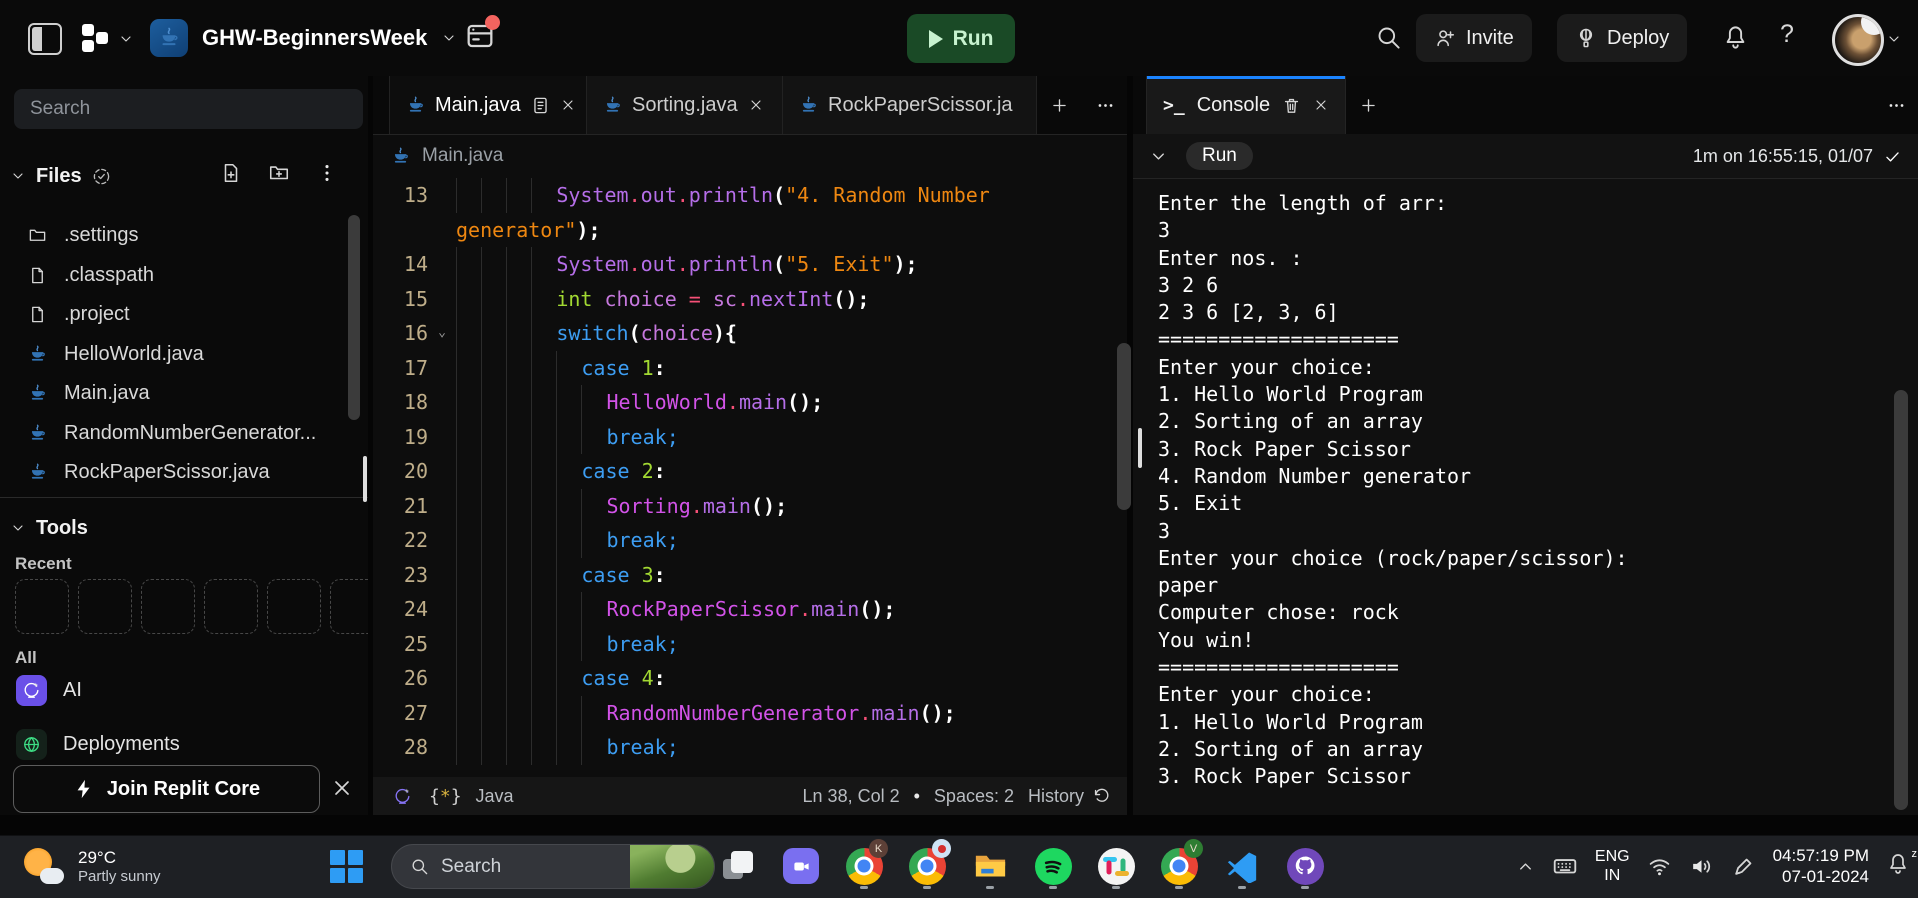 Image resolution: width=1918 pixels, height=898 pixels. I want to click on task-view-button, so click(738, 866).